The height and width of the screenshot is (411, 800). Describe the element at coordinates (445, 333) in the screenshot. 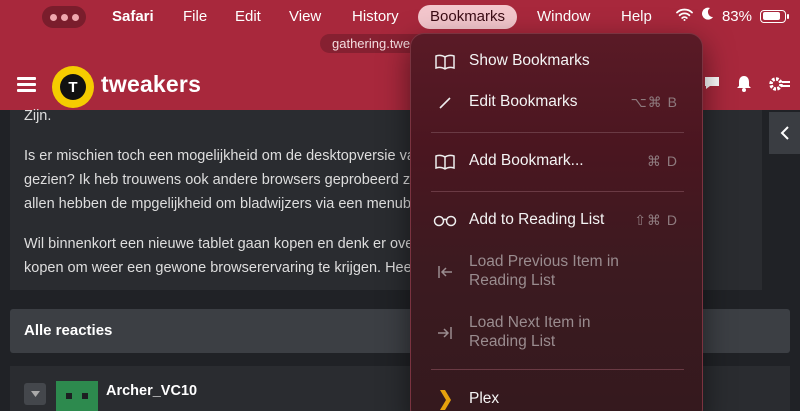

I see `arrow-right-to-bar-icon` at that location.